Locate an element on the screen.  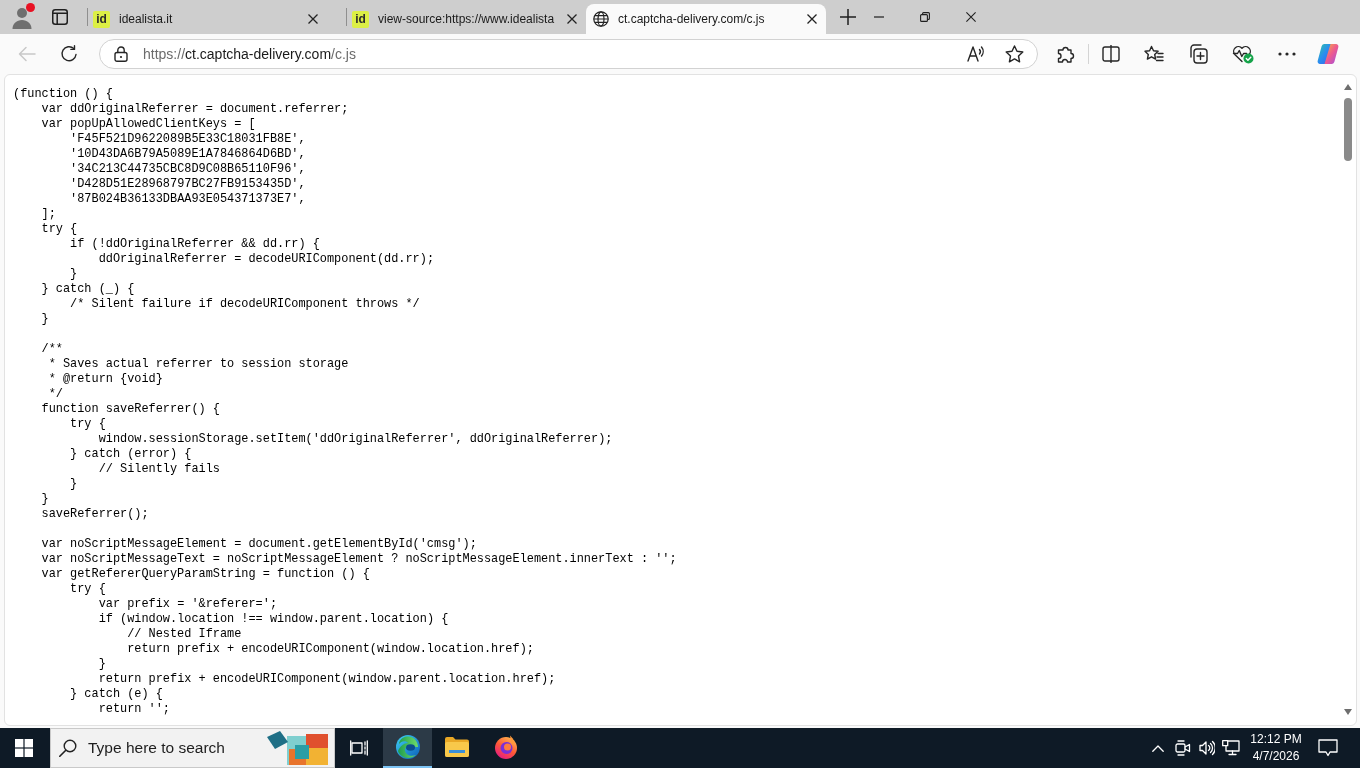
code-line: function saveReferrer() { is located at coordinates (130, 409).